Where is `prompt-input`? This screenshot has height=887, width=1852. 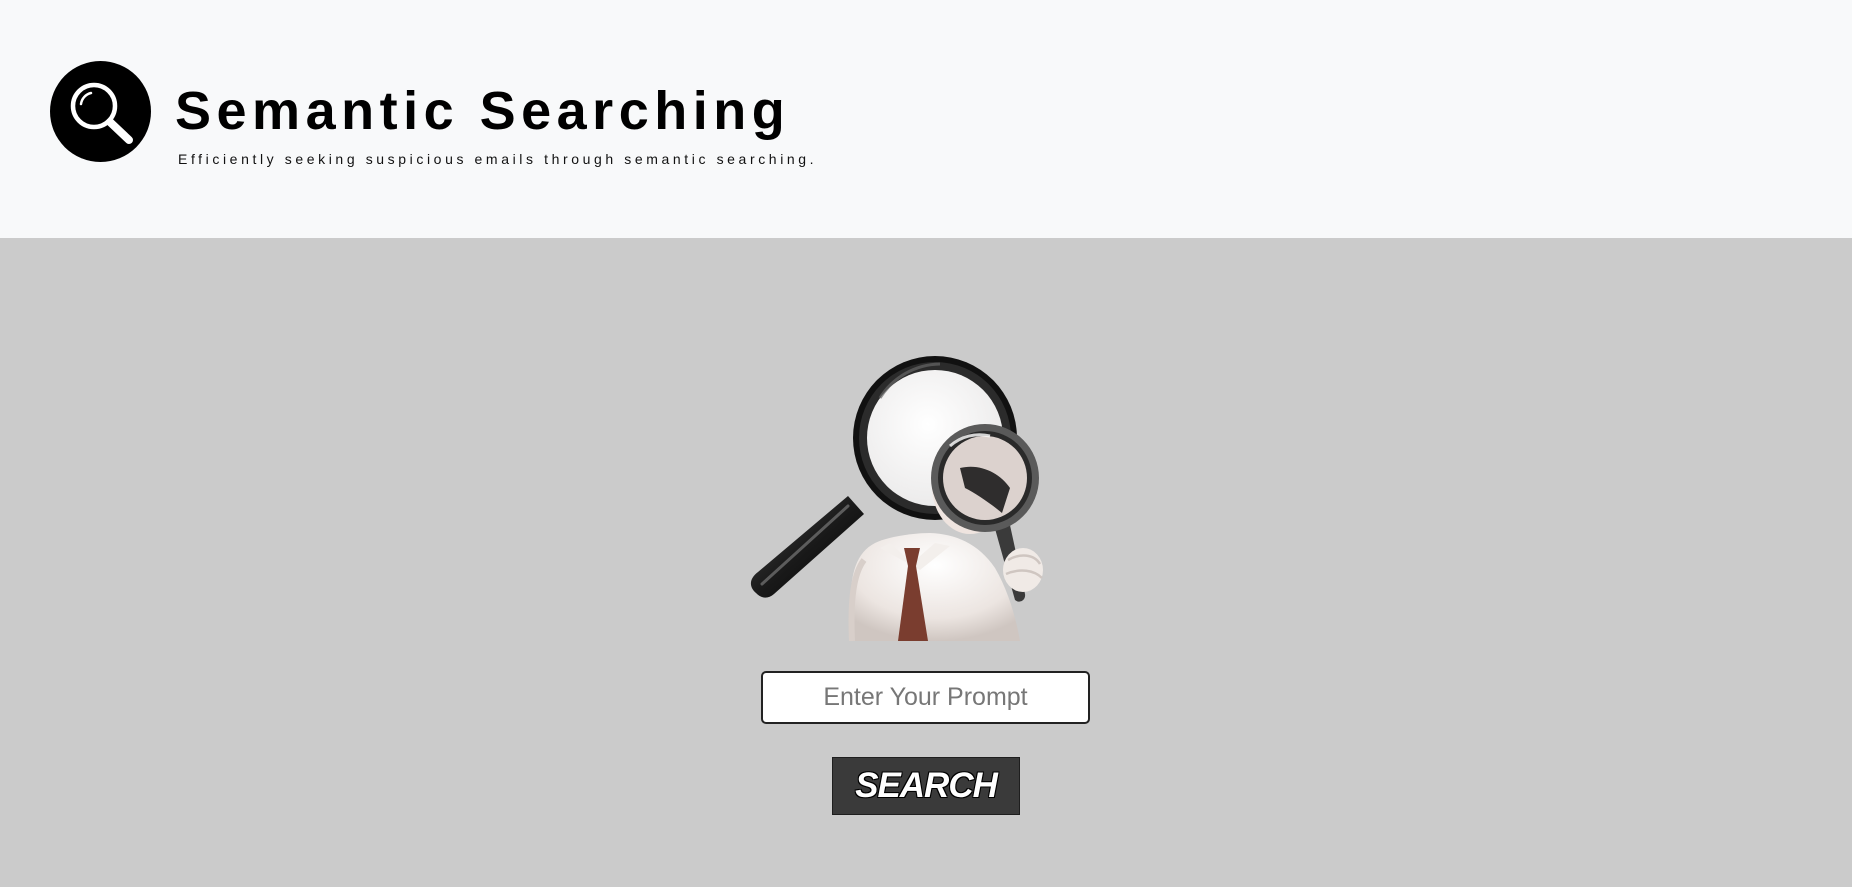 prompt-input is located at coordinates (925, 697).